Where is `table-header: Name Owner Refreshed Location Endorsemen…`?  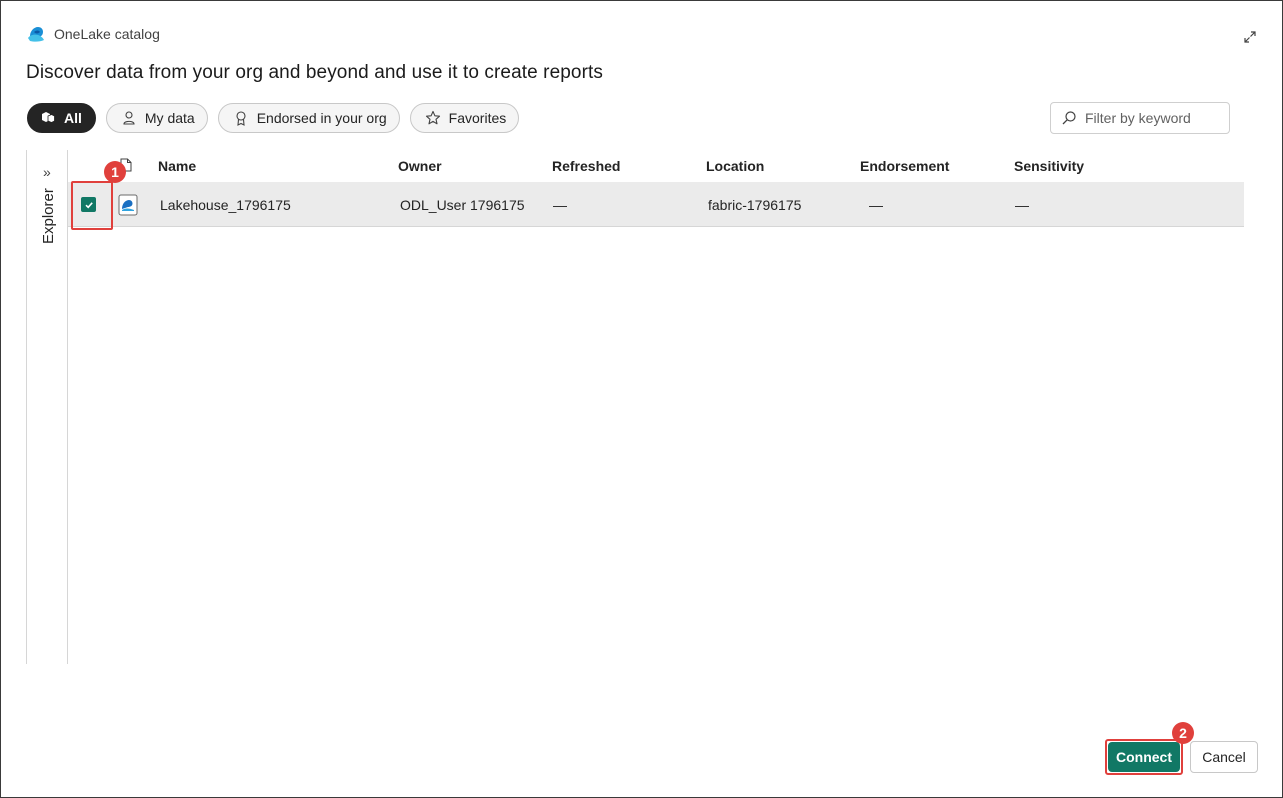 table-header: Name Owner Refreshed Location Endorsemen… is located at coordinates (656, 166).